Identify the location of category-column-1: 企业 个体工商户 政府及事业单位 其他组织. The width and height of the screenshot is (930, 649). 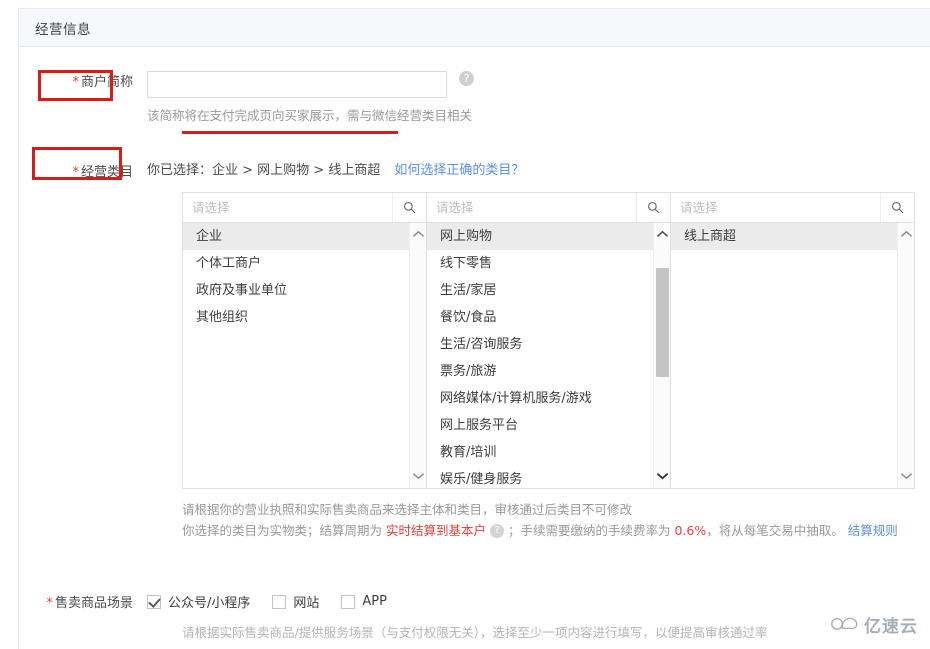
(304, 340).